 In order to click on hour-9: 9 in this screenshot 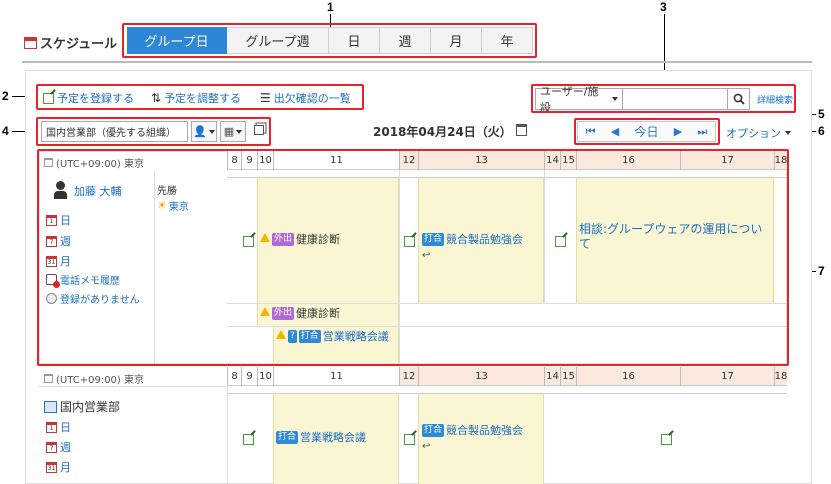, I will do `click(249, 376)`.